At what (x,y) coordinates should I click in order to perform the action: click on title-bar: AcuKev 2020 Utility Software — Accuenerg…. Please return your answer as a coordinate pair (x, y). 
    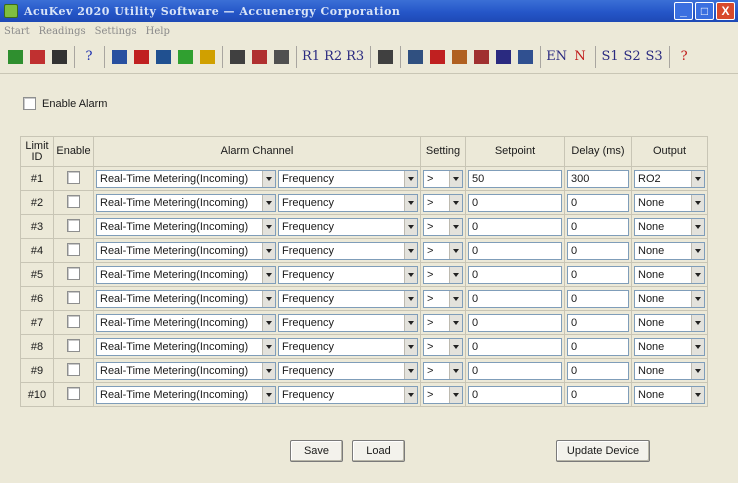
    Looking at the image, I should click on (369, 11).